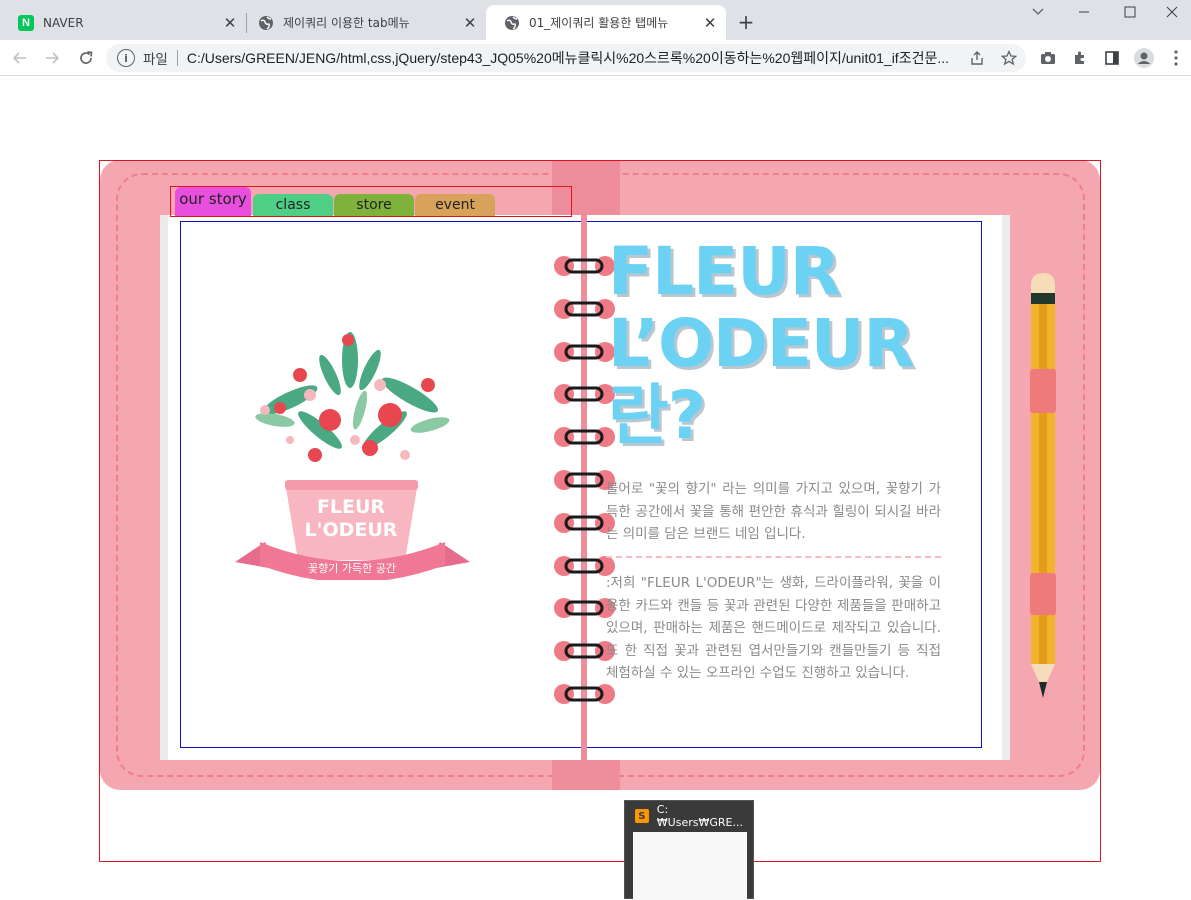  Describe the element at coordinates (177, 58) in the screenshot. I see `address-divider` at that location.